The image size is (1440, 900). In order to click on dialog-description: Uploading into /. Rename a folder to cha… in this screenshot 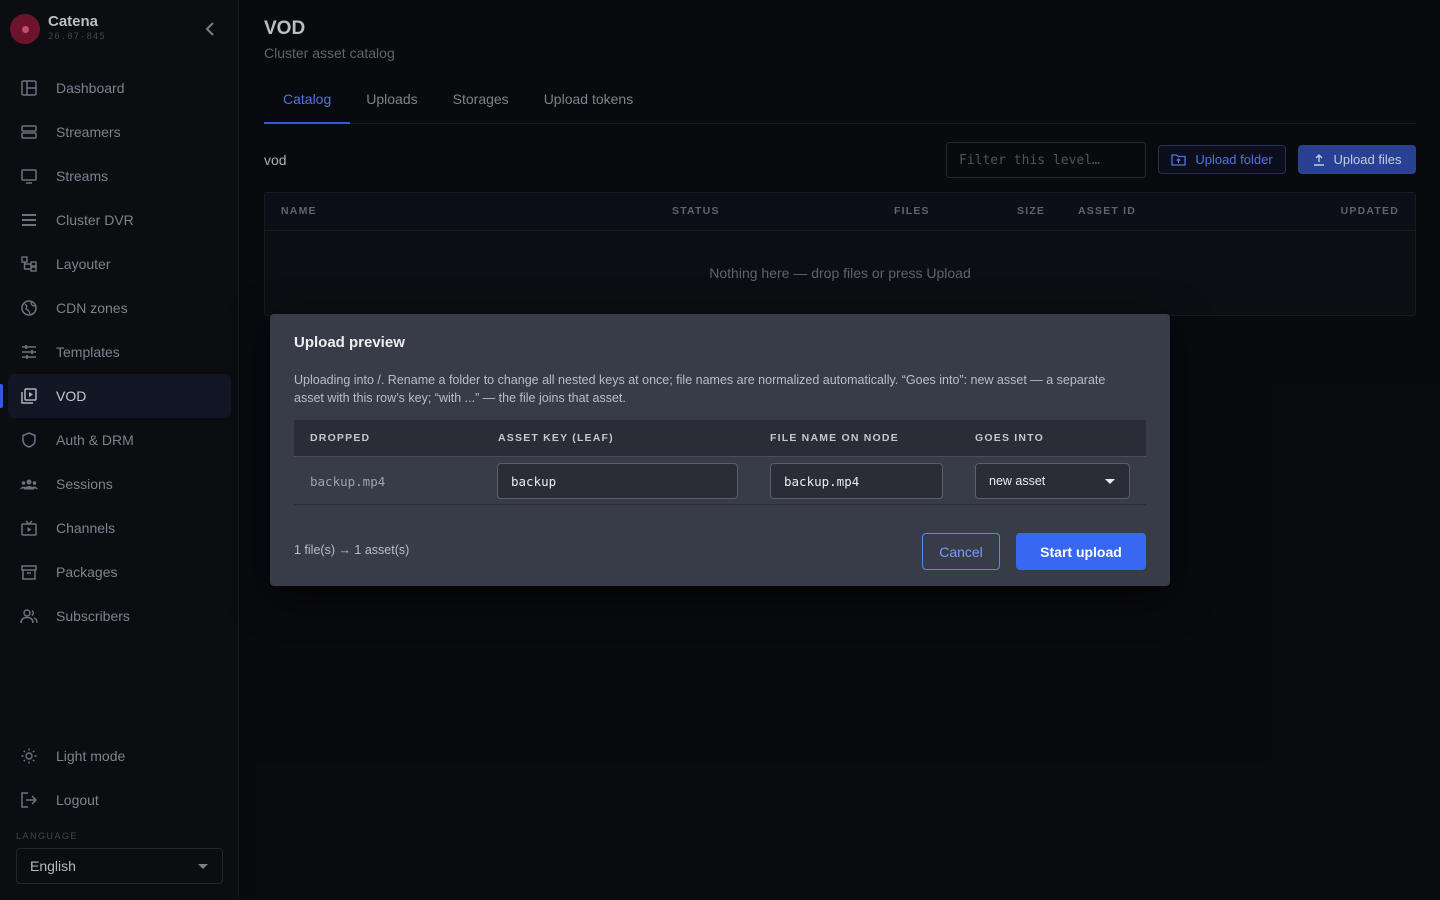, I will do `click(700, 389)`.